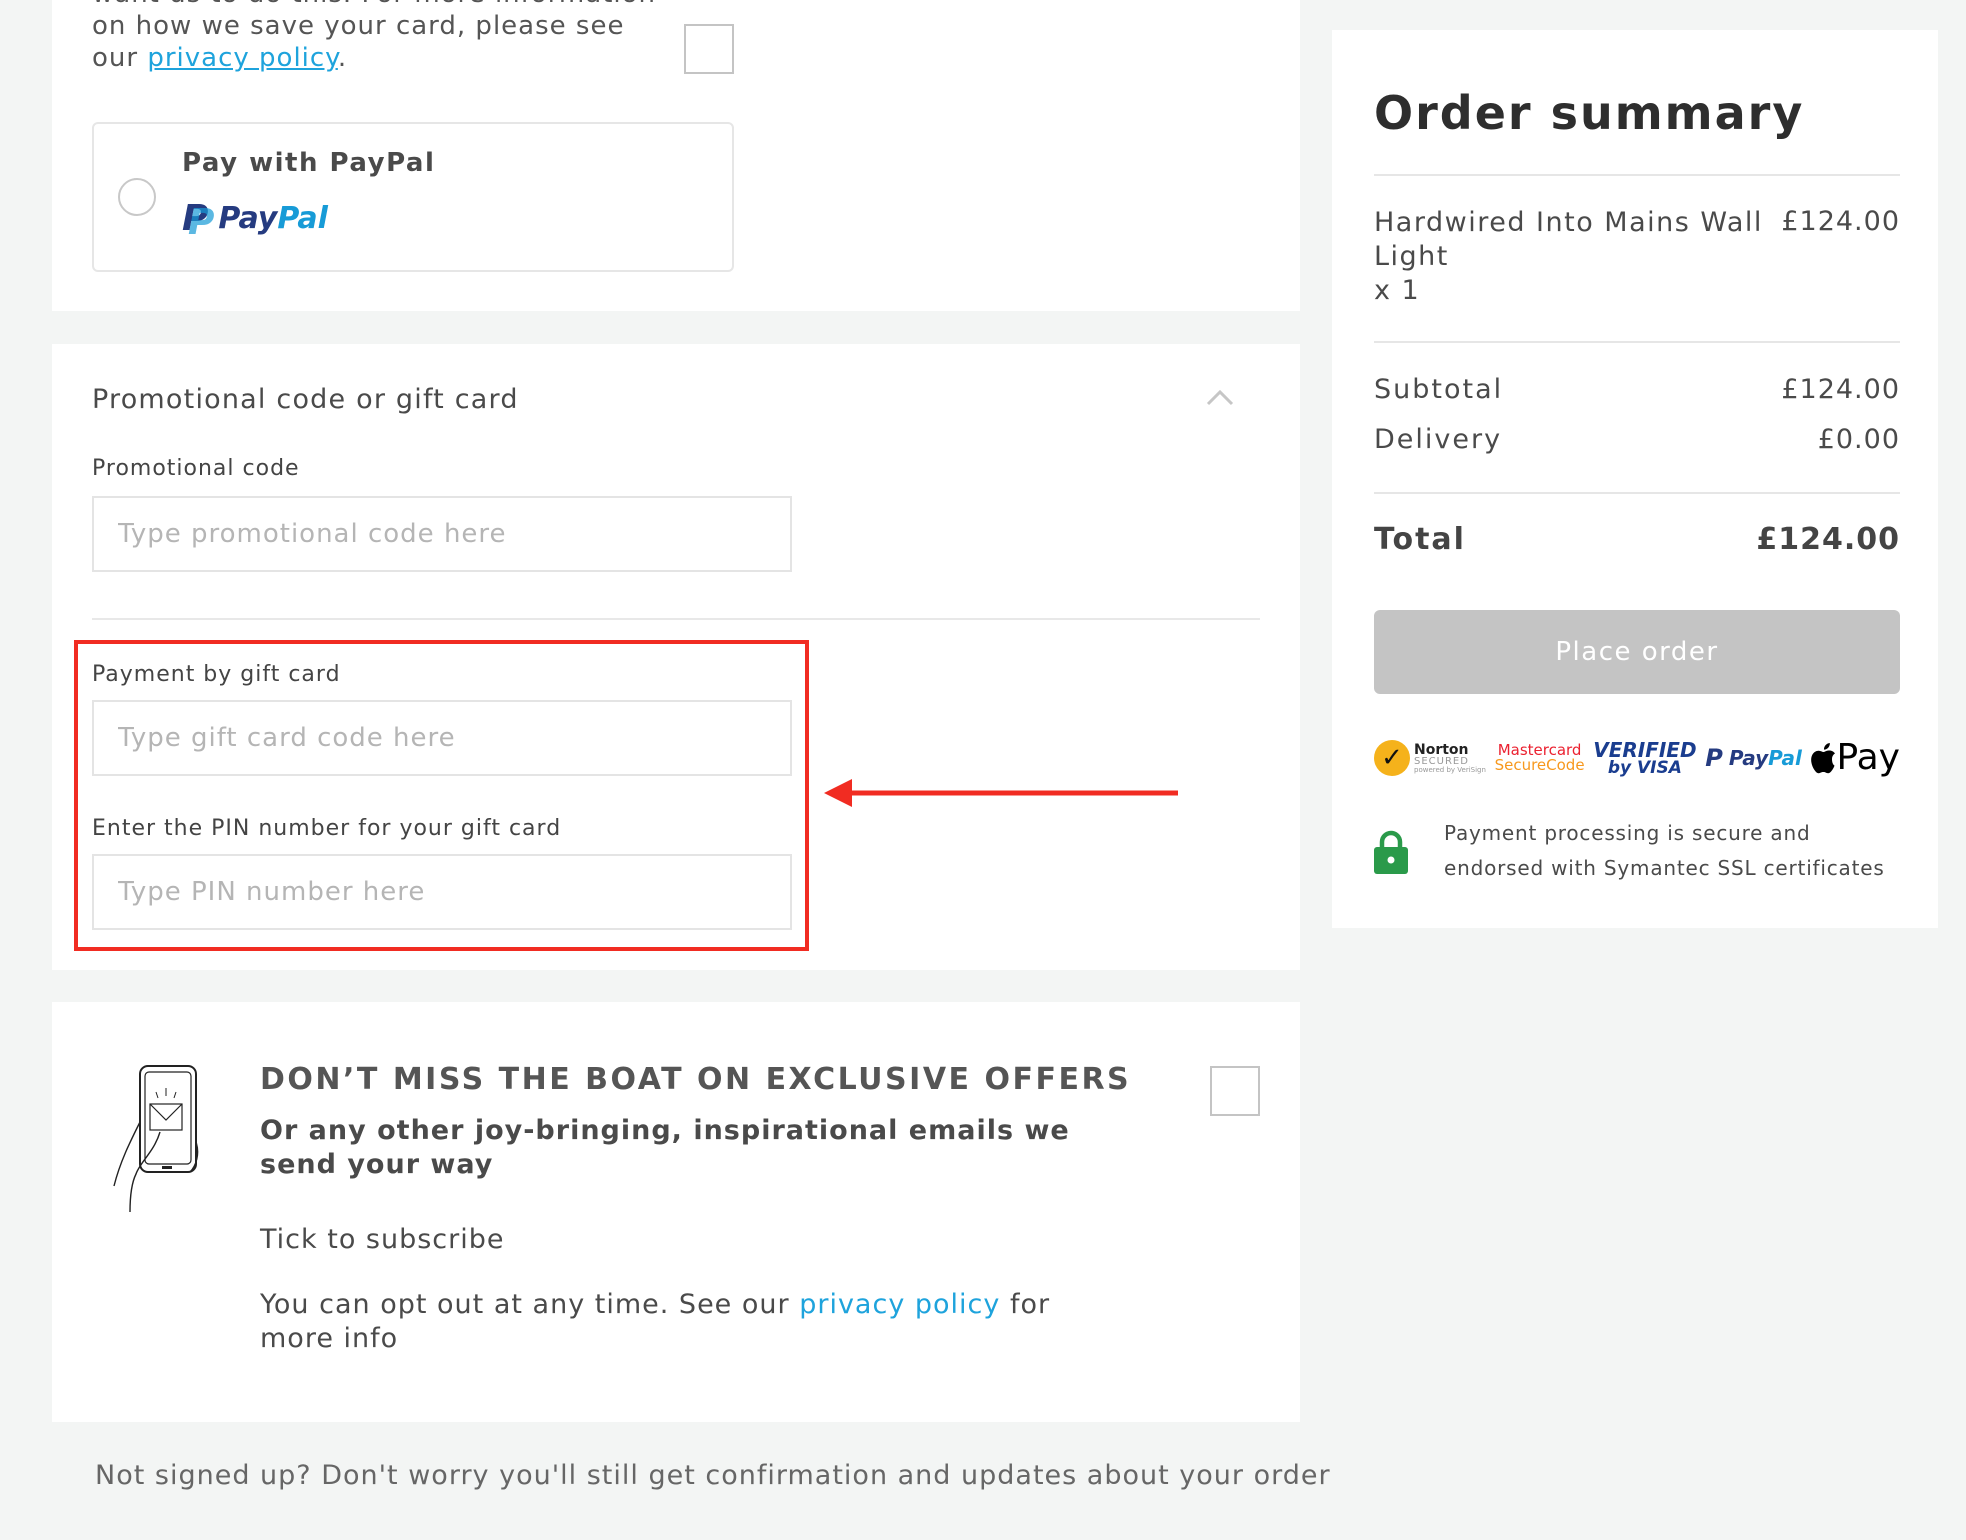  I want to click on phone-email-illustration-icon, so click(156, 1139).